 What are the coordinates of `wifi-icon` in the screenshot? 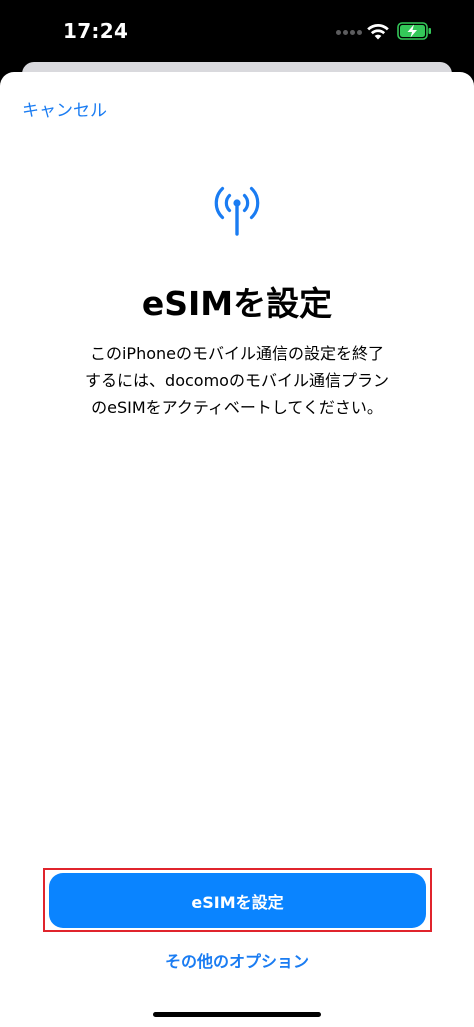 It's located at (378, 32).